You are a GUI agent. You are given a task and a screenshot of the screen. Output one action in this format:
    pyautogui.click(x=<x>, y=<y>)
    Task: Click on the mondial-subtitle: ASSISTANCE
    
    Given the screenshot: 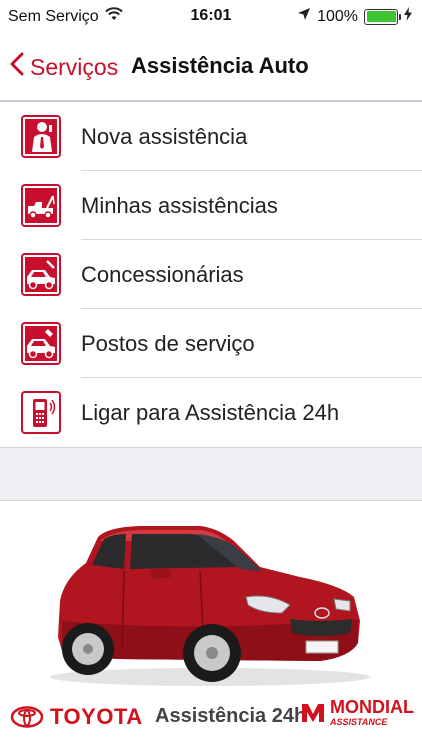 What is the action you would take?
    pyautogui.click(x=359, y=722)
    